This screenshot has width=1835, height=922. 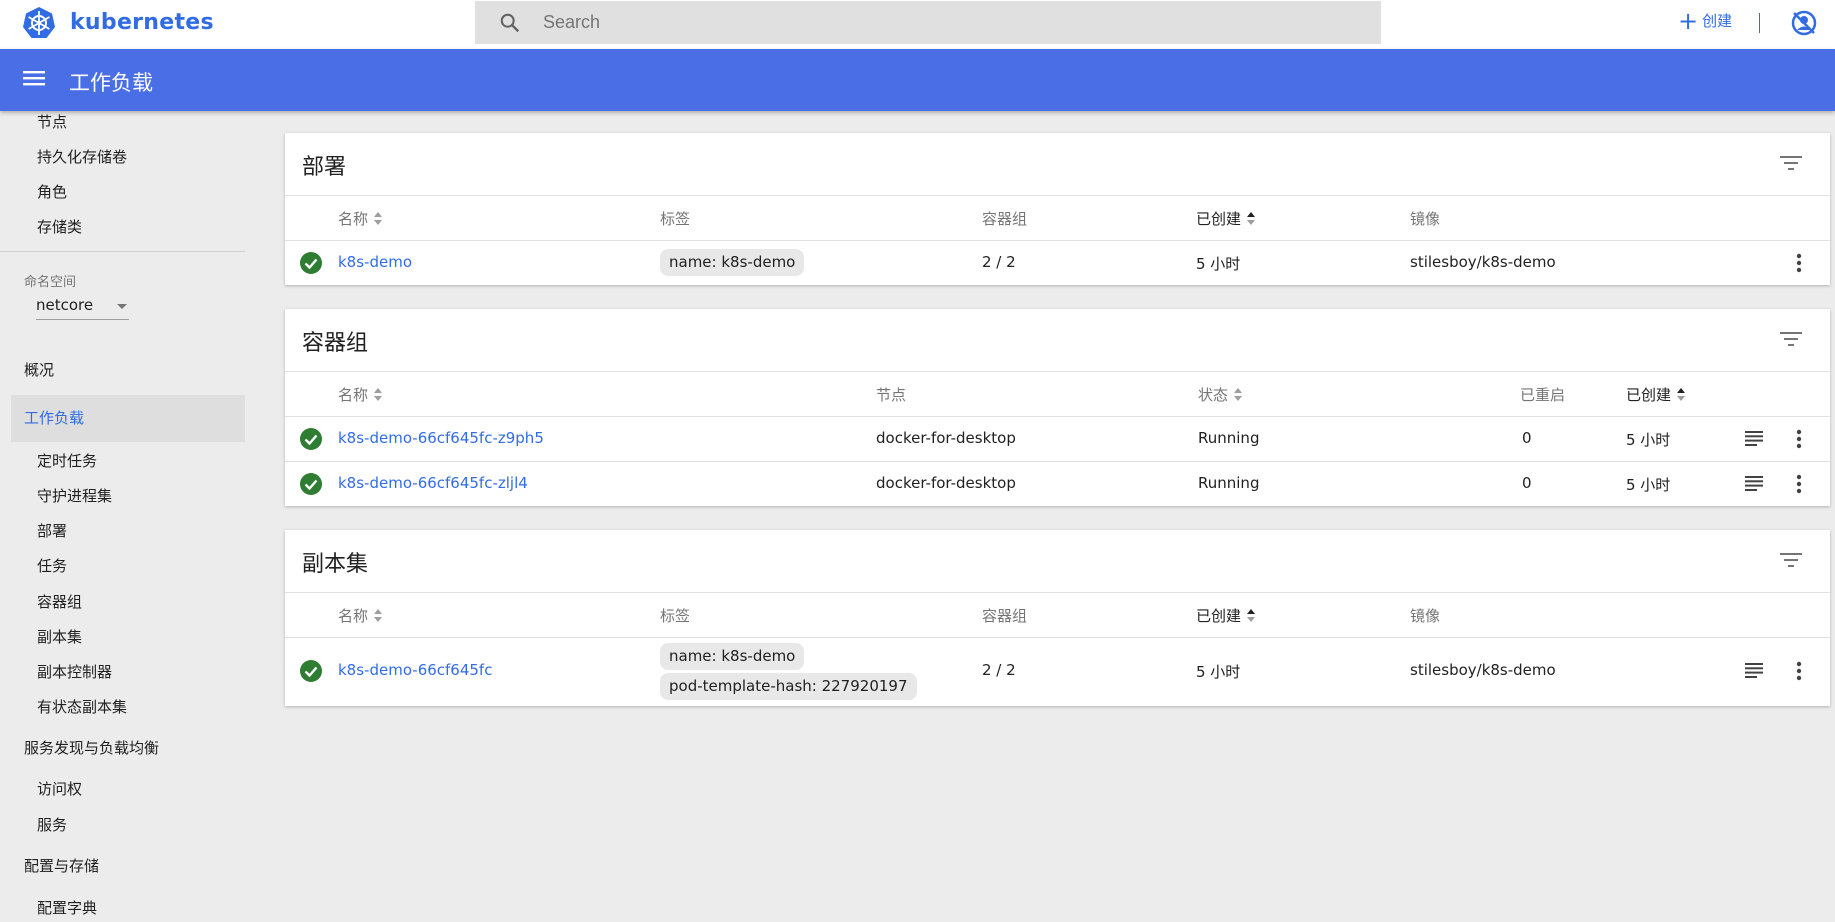 What do you see at coordinates (335, 564) in the screenshot?
I see `replica-sets-title: 副本集` at bounding box center [335, 564].